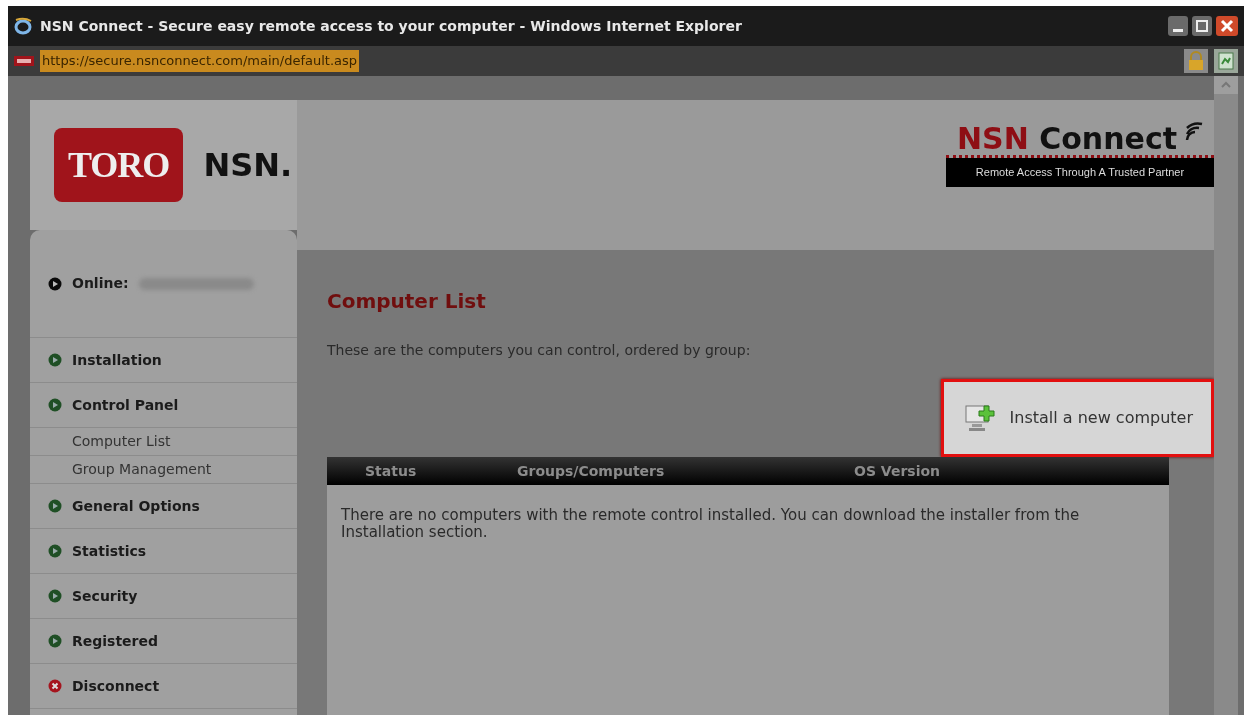  What do you see at coordinates (115, 641) in the screenshot?
I see `sidebar-item: Registered` at bounding box center [115, 641].